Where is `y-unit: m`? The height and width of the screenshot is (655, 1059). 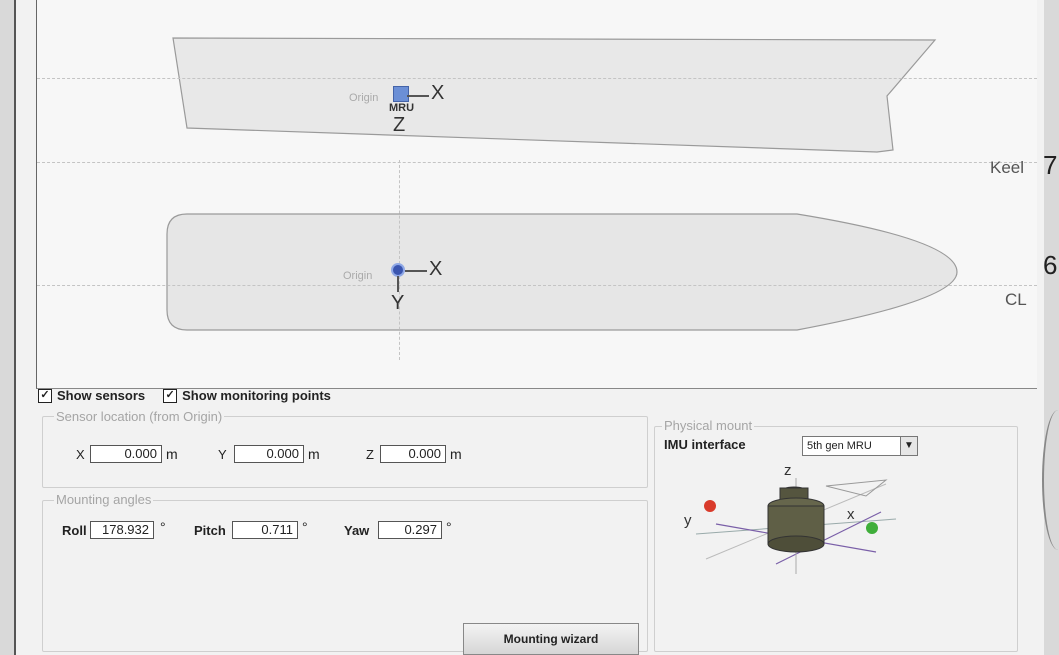
y-unit: m is located at coordinates (314, 454).